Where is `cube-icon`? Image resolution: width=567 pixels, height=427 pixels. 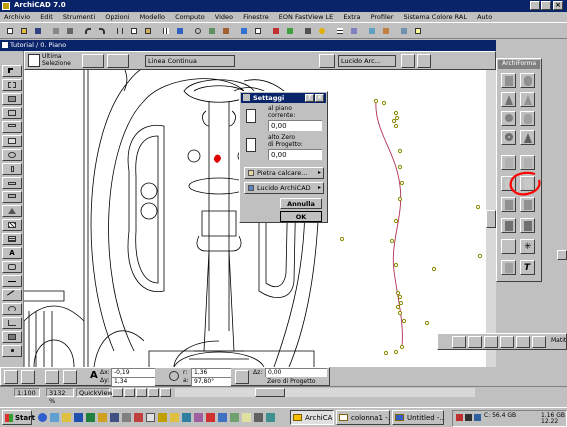 cube-icon is located at coordinates (508, 80).